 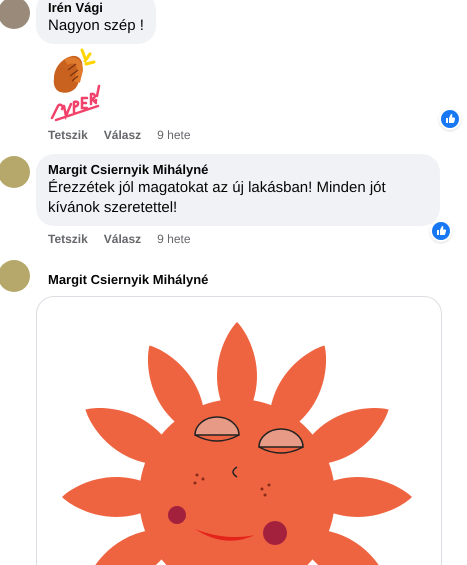 I want to click on author-name: Irén Vági, so click(x=96, y=8).